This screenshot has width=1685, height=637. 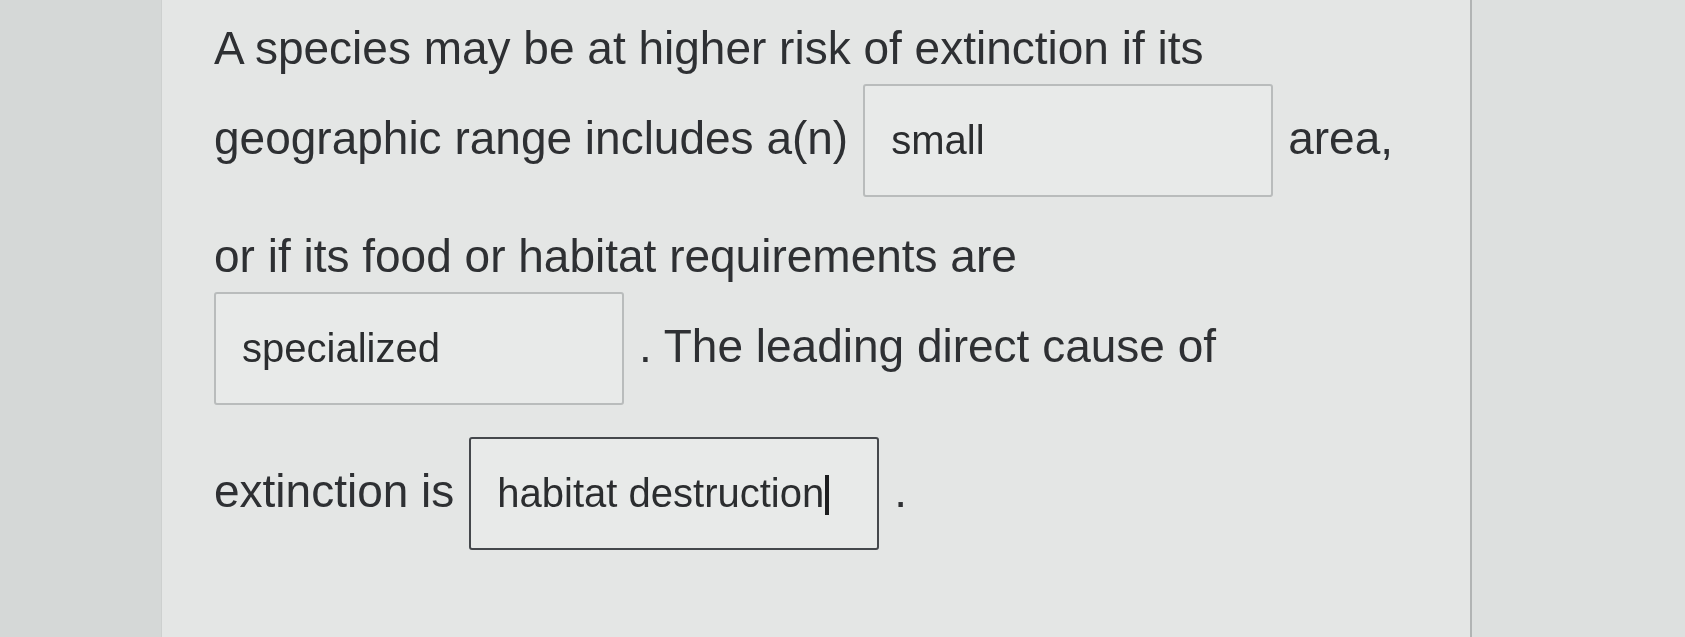 What do you see at coordinates (531, 138) in the screenshot?
I see `question-text: geographic range includes a(n)` at bounding box center [531, 138].